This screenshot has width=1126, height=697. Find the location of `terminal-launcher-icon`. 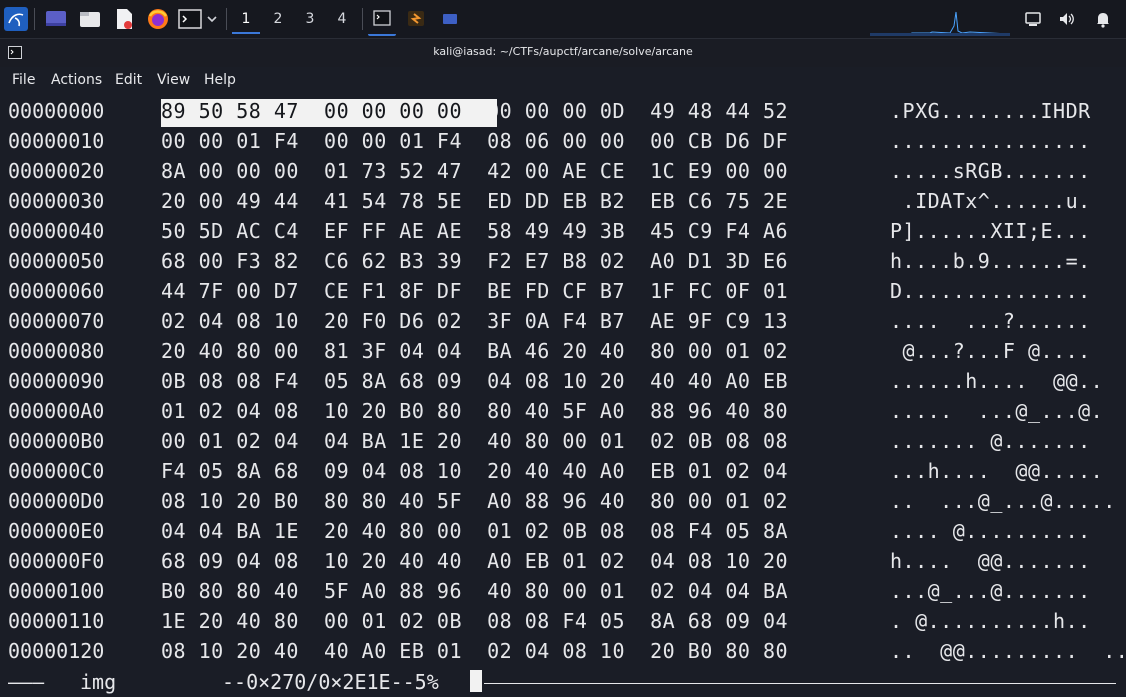

terminal-launcher-icon is located at coordinates (190, 19).